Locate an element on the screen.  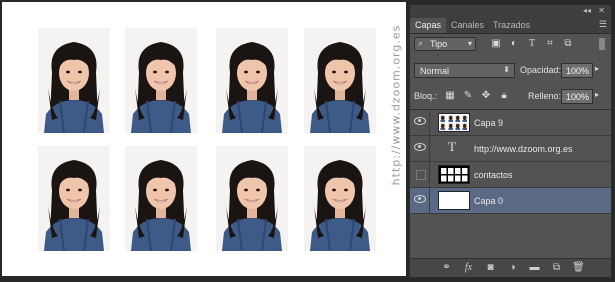
tab-trazados: Trazados is located at coordinates (511, 25).